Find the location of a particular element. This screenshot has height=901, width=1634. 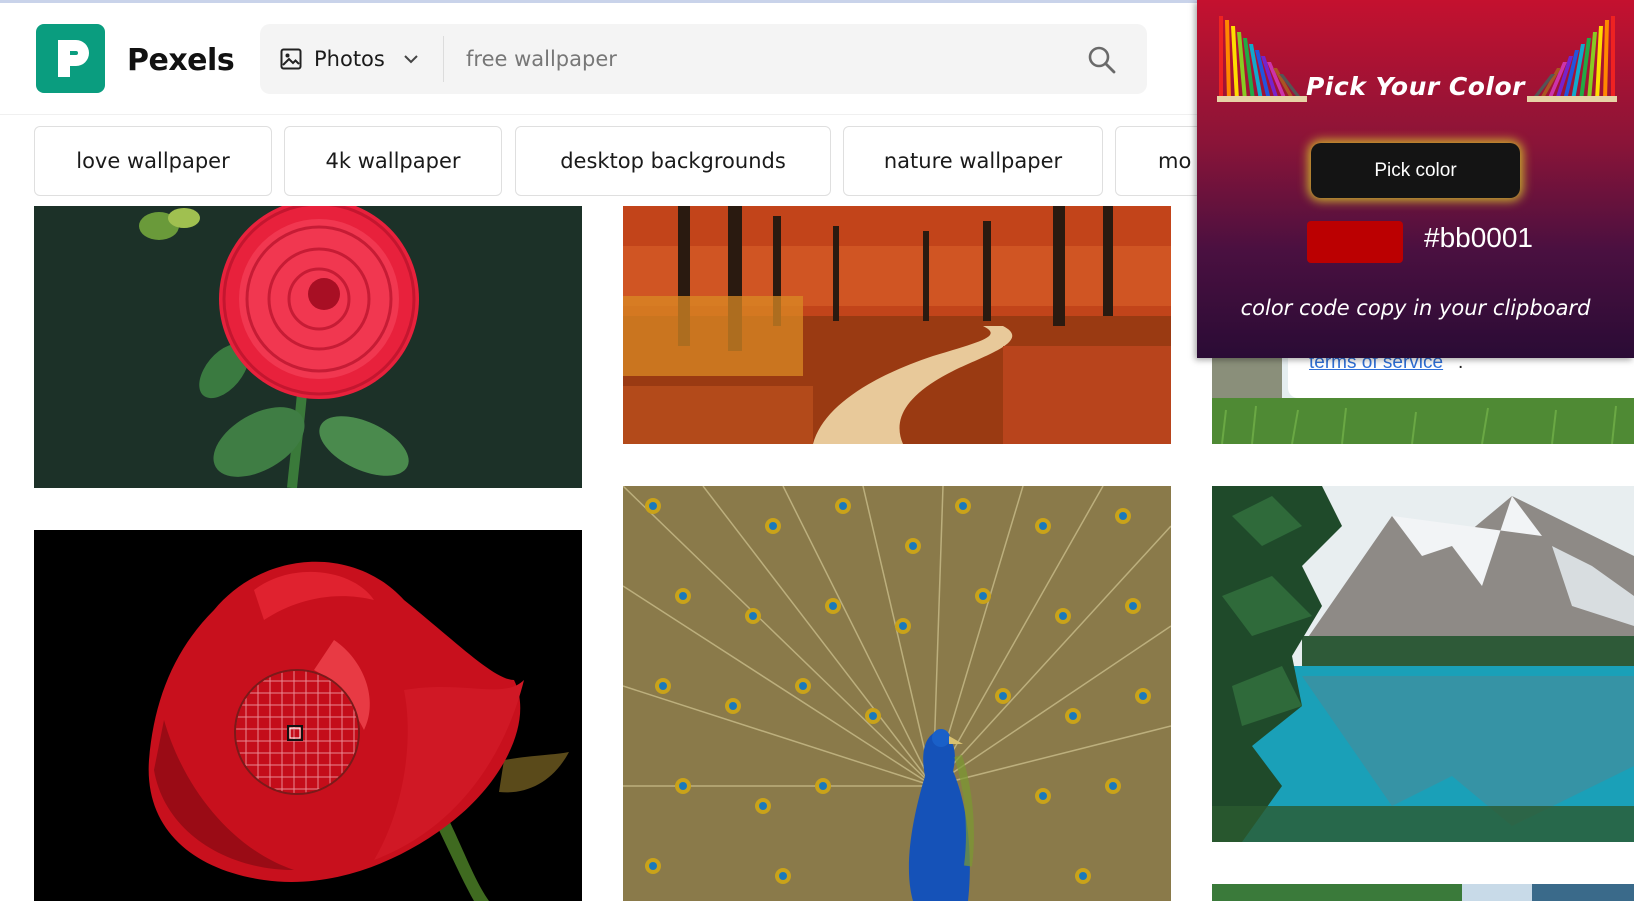

tag-desktop-backgrounds: desktop backgrounds is located at coordinates (673, 161).